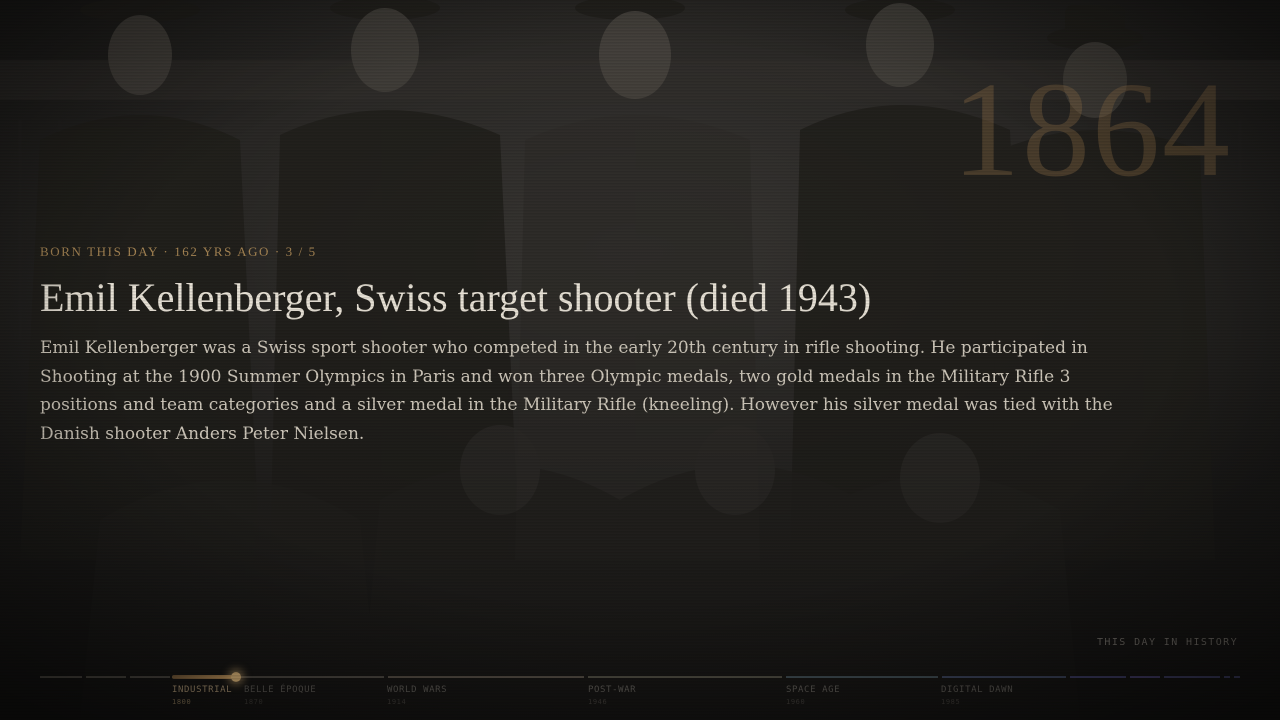  What do you see at coordinates (236, 677) in the screenshot?
I see `timeline-current-marker` at bounding box center [236, 677].